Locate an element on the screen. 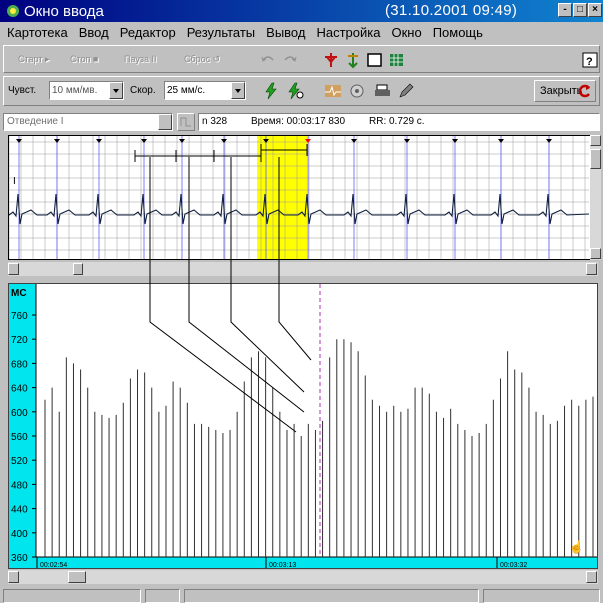 The width and height of the screenshot is (603, 603). start-button: Старт ▸ is located at coordinates (33, 59).